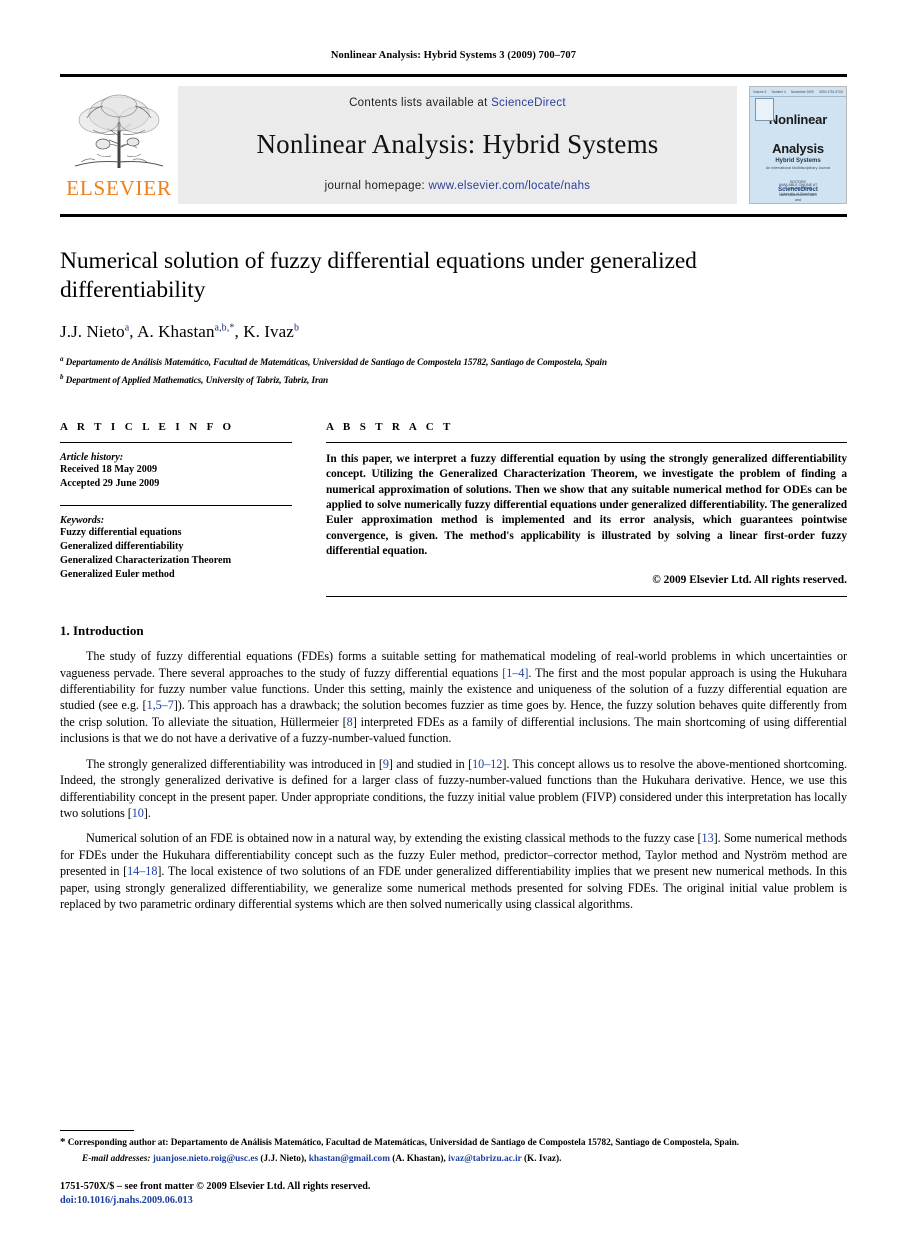 The height and width of the screenshot is (1238, 907). Describe the element at coordinates (119, 188) in the screenshot. I see `elsevier-wordmark: ELSEVIER` at that location.